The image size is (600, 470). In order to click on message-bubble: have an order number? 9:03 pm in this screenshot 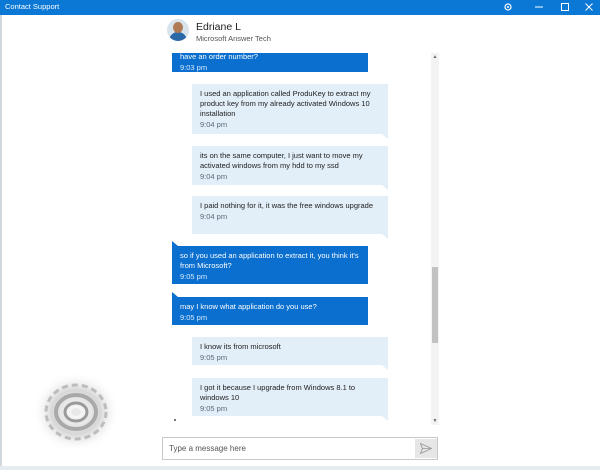, I will do `click(270, 62)`.